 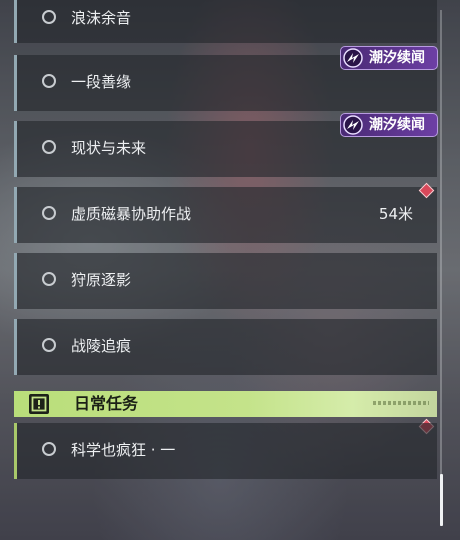 I want to click on quest-distance: 54米, so click(x=395, y=214).